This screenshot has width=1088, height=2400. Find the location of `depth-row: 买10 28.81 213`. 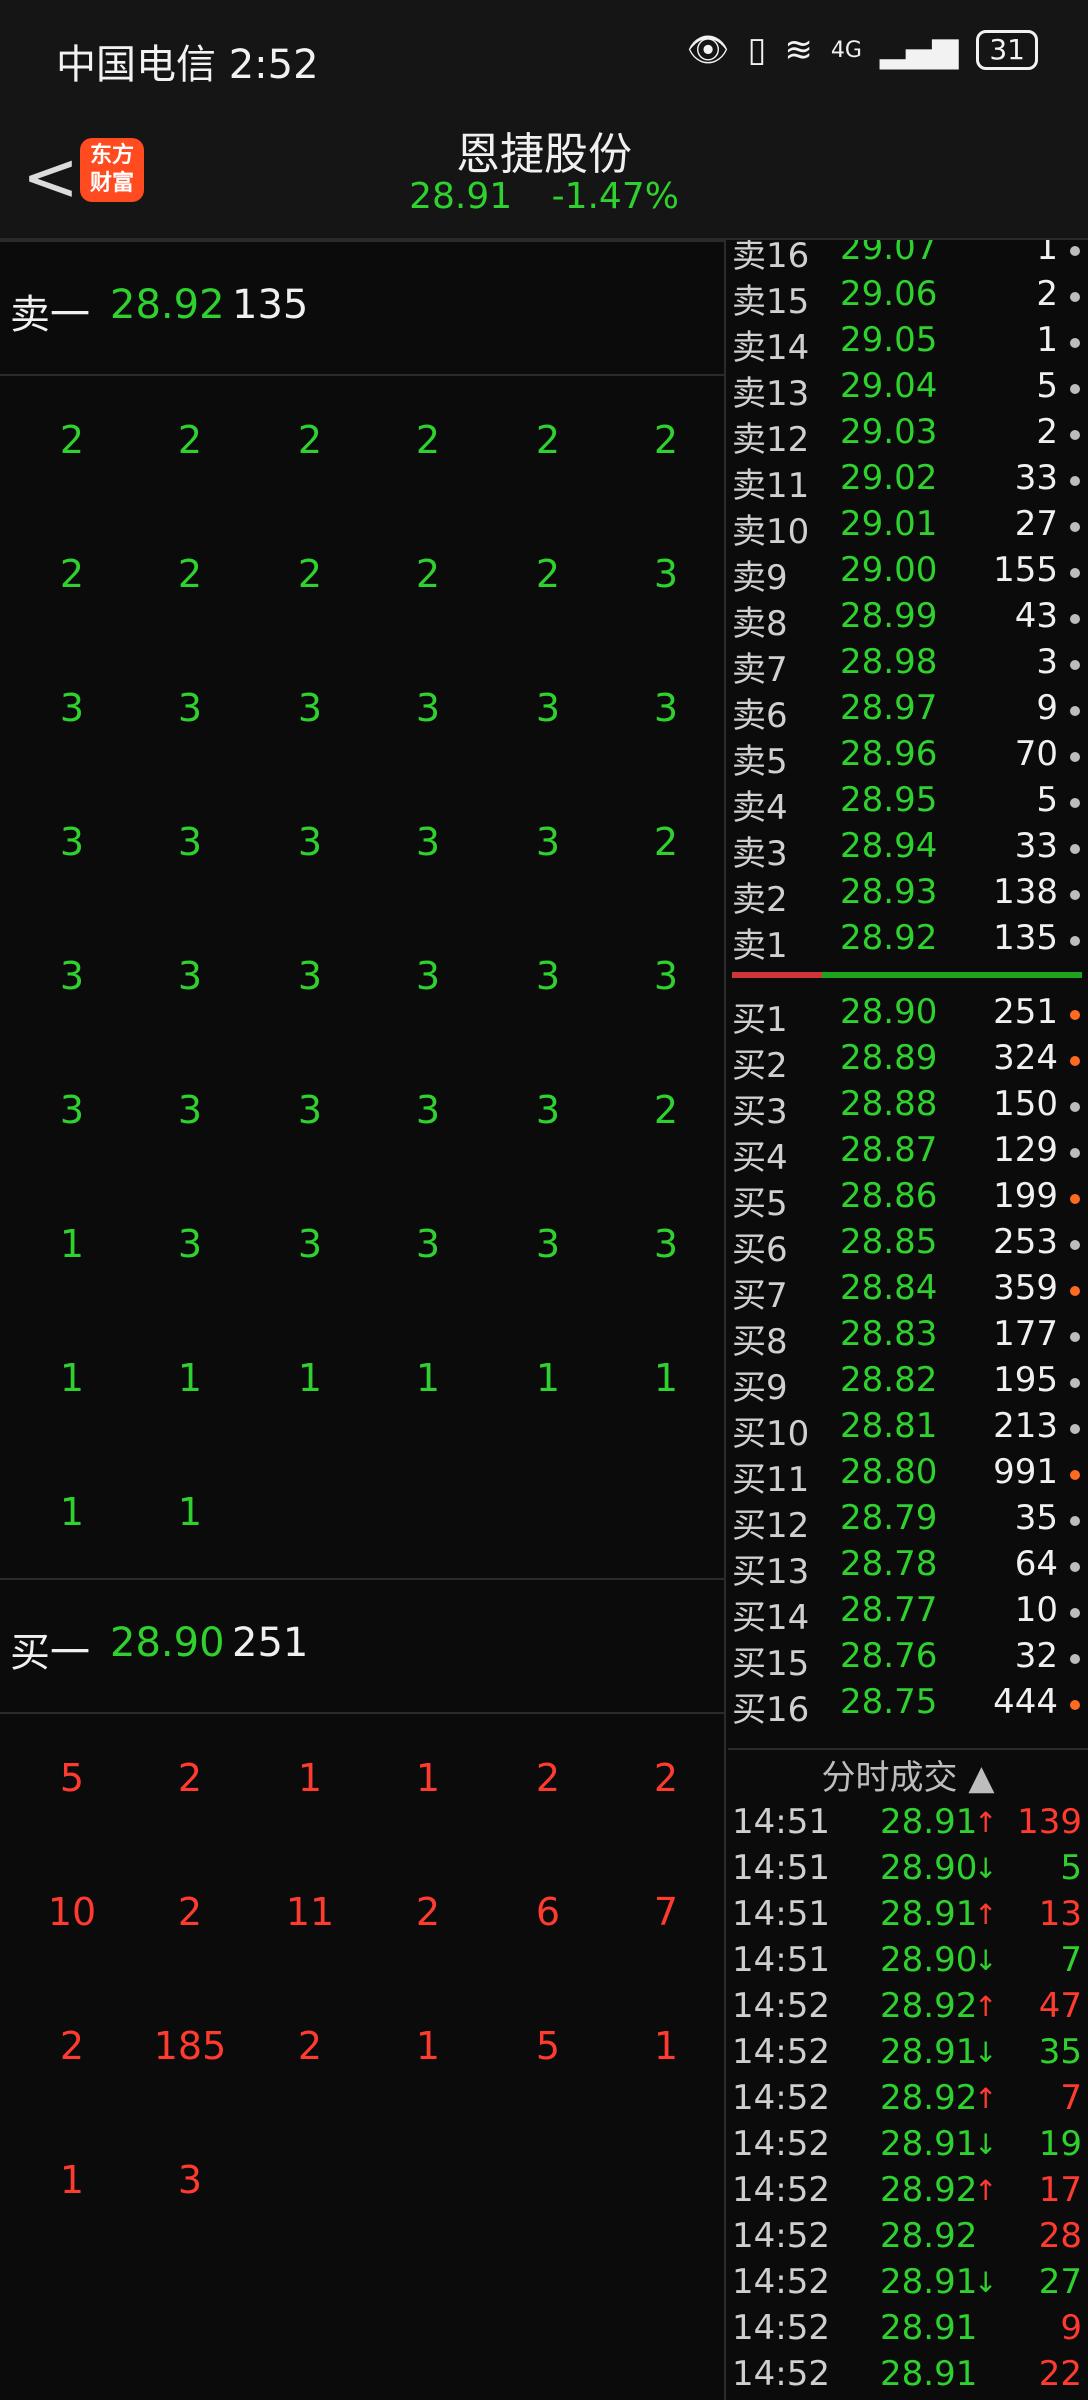

depth-row: 买10 28.81 213 is located at coordinates (908, 1430).